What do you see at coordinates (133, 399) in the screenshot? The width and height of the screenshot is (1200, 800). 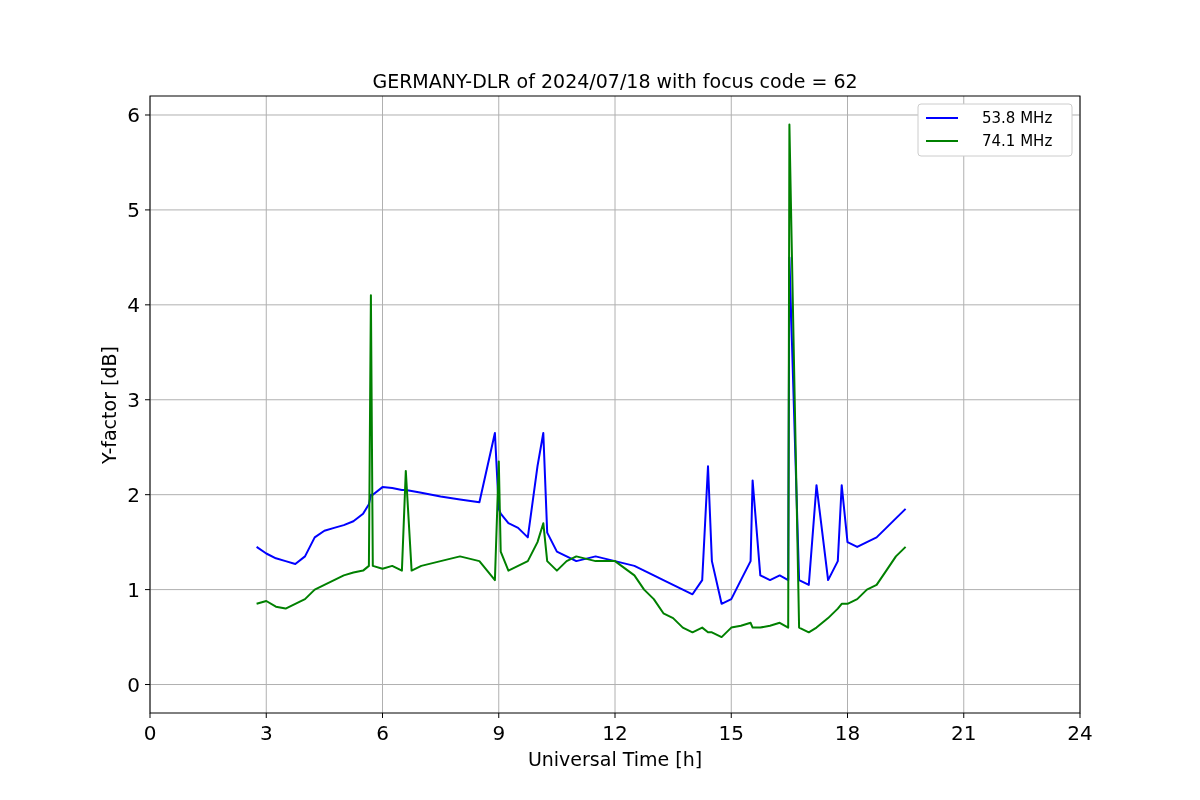 I see `y-tick-label: 3` at bounding box center [133, 399].